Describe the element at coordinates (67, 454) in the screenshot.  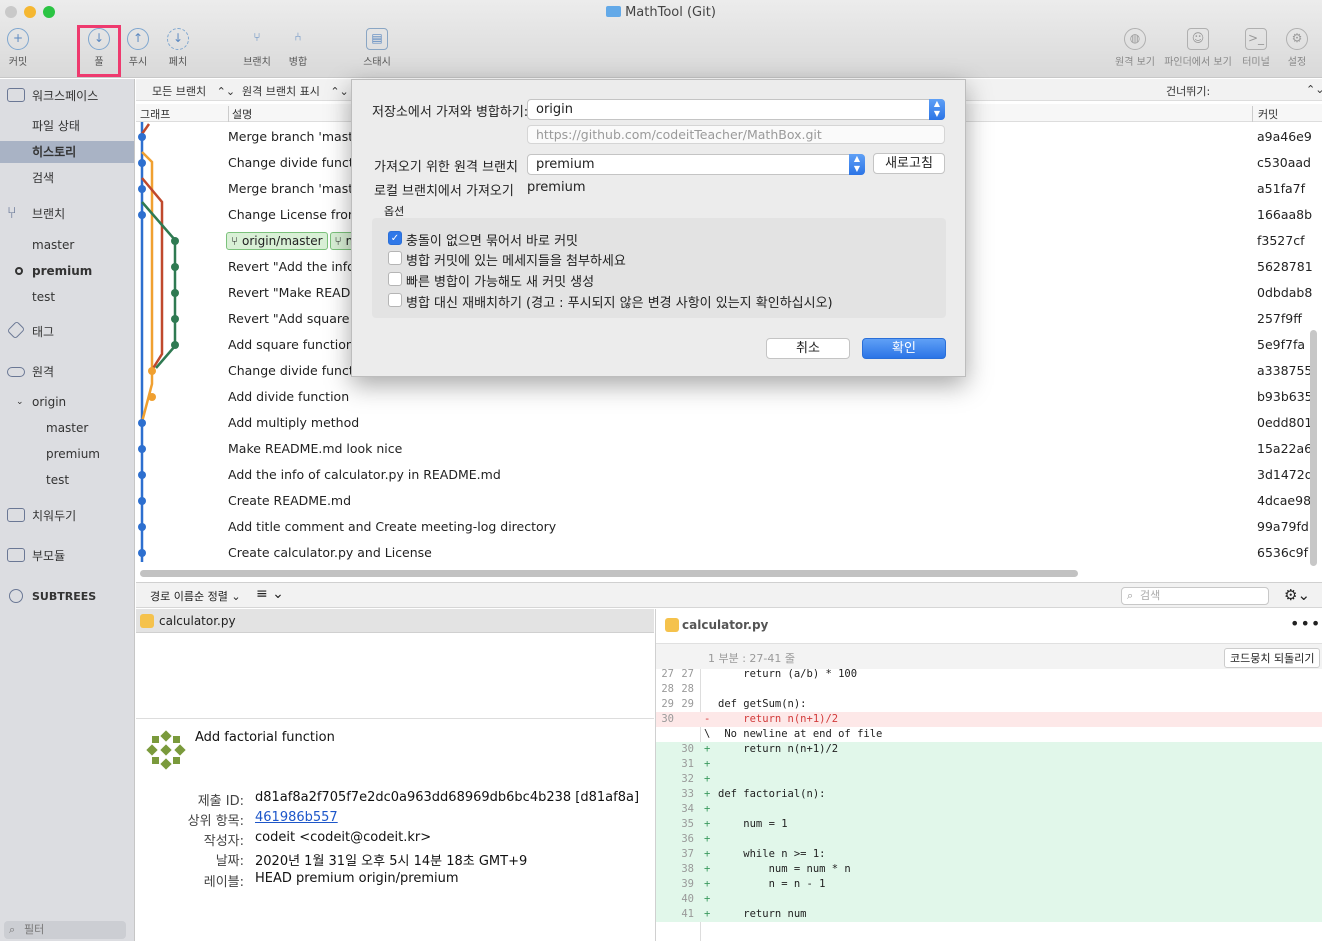
I see `sidebar-remote-branch-premium: premium` at that location.